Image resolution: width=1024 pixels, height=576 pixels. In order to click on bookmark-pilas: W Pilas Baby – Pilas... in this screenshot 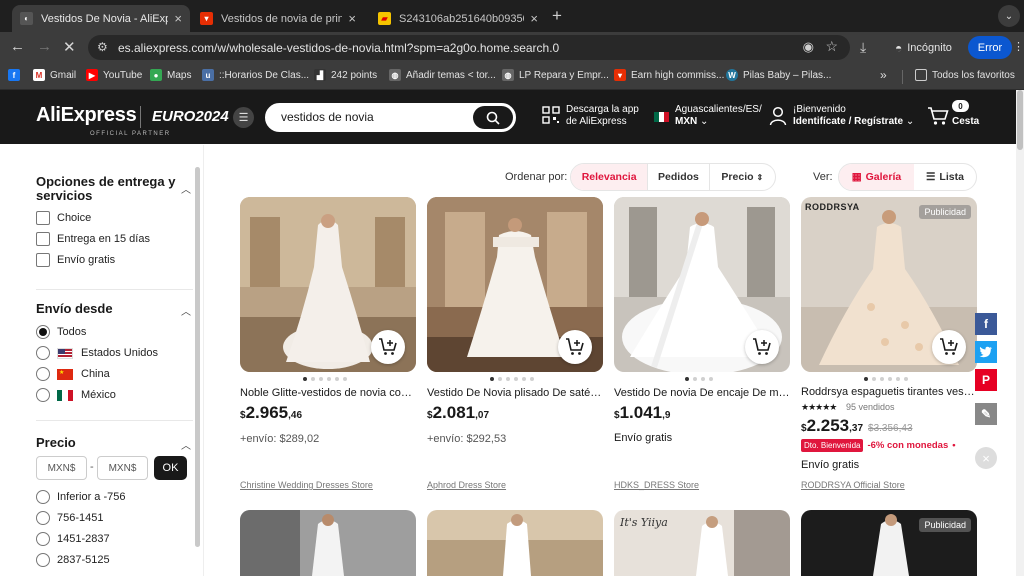, I will do `click(778, 75)`.